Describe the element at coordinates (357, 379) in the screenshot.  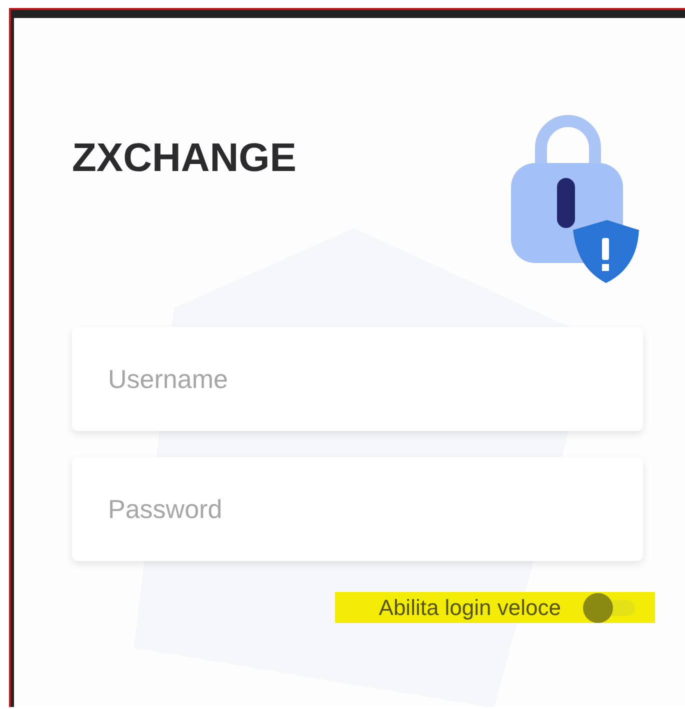
I see `username-field: Username` at that location.